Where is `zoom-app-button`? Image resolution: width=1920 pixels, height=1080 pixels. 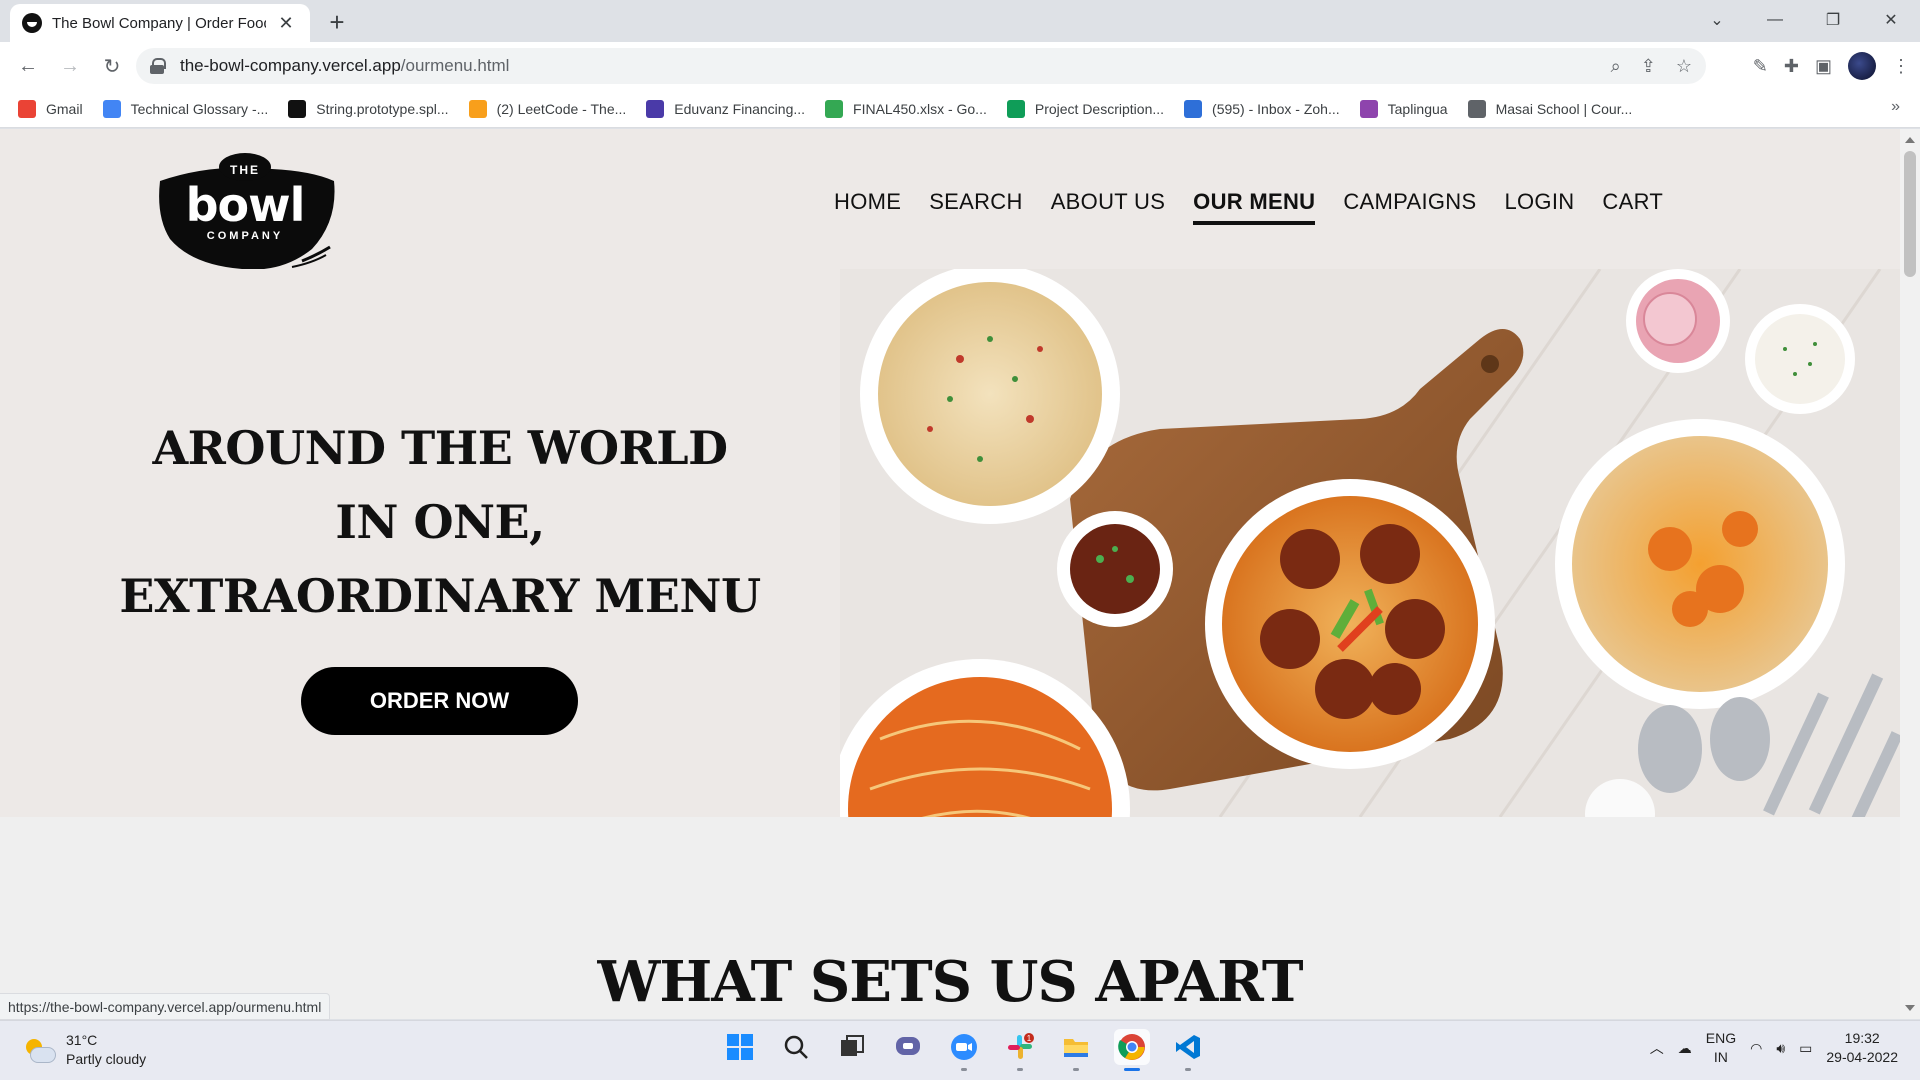
zoom-app-button is located at coordinates (964, 1050).